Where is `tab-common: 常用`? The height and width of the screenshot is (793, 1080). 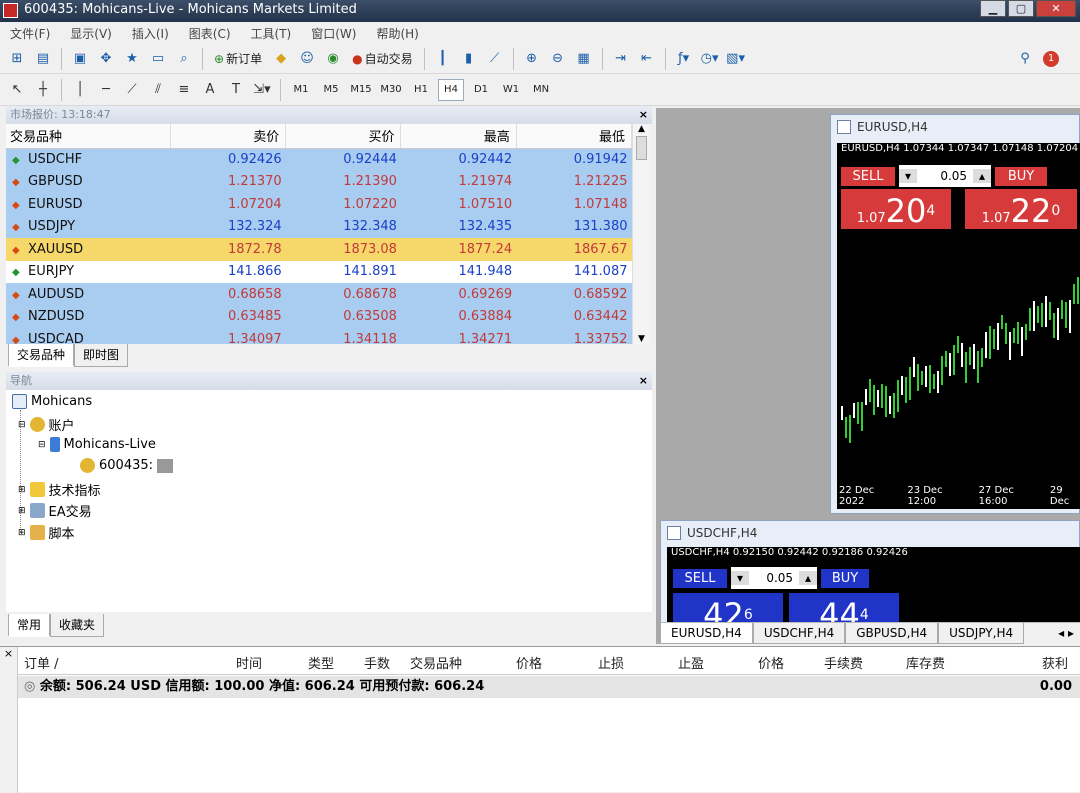 tab-common: 常用 is located at coordinates (29, 625).